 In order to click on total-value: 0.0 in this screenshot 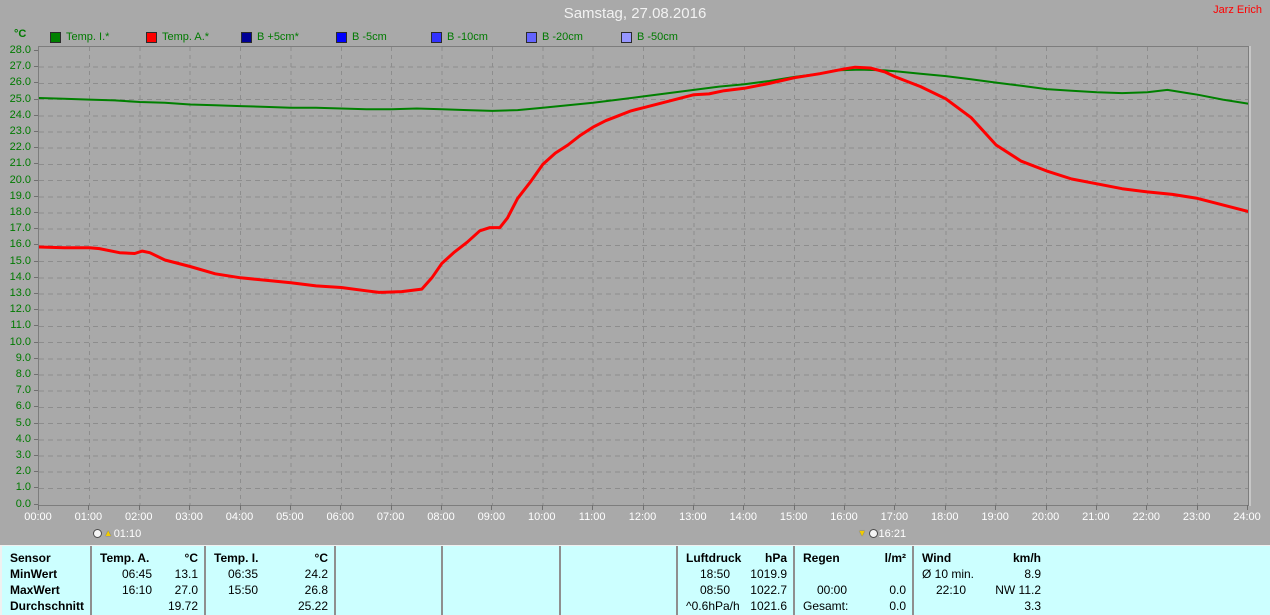, I will do `click(897, 606)`.